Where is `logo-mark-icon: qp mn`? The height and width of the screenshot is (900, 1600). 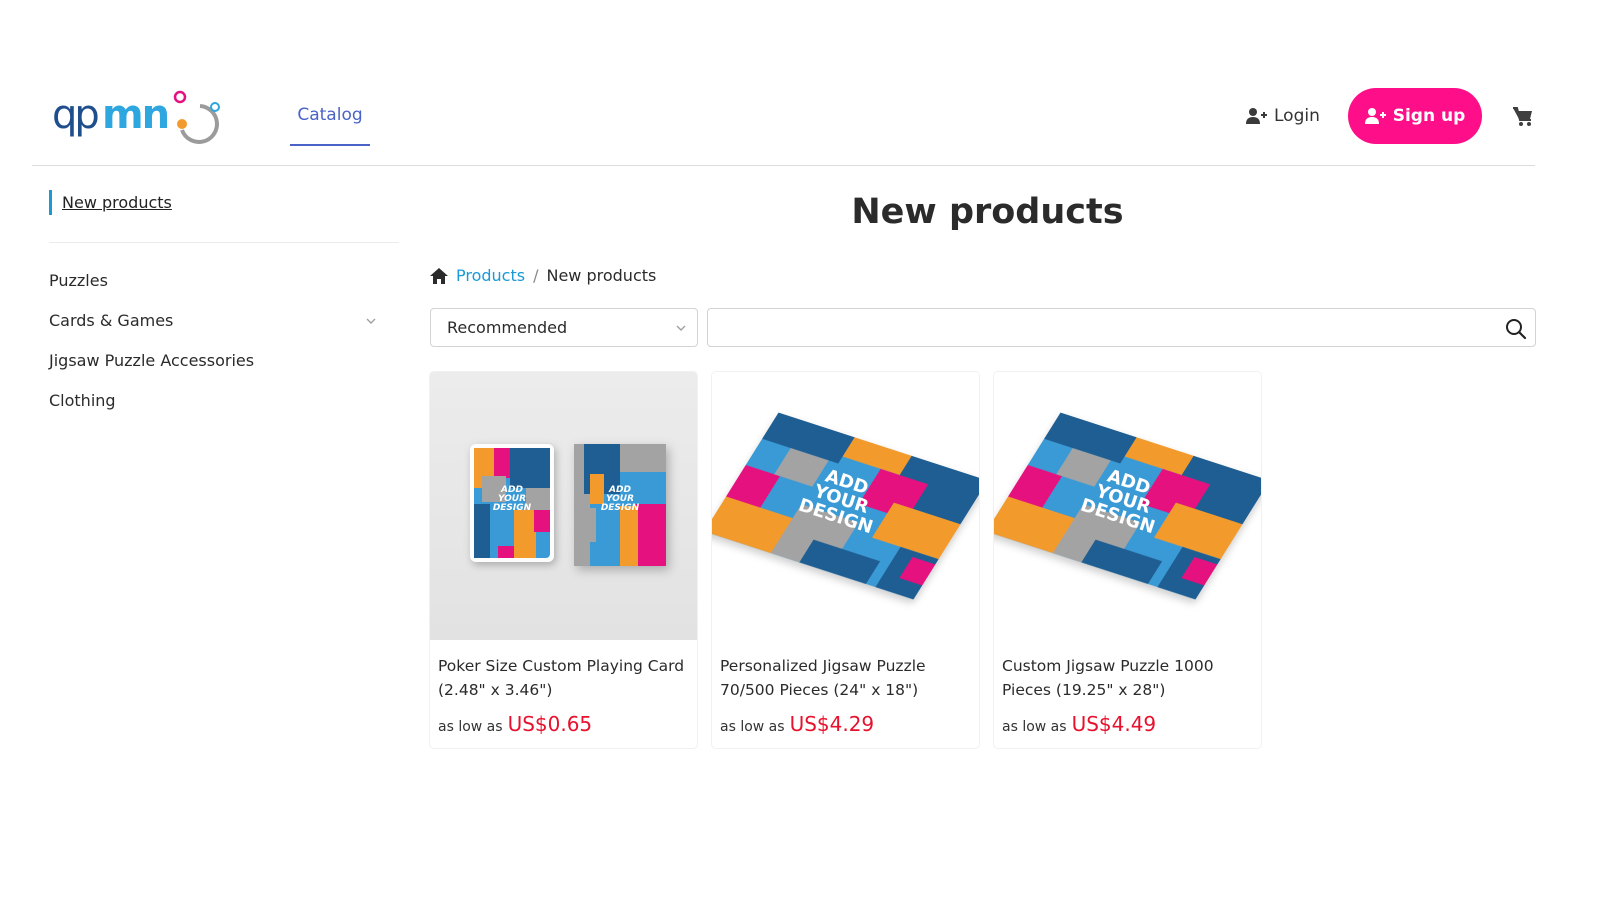
logo-mark-icon: qp mn is located at coordinates (136, 117).